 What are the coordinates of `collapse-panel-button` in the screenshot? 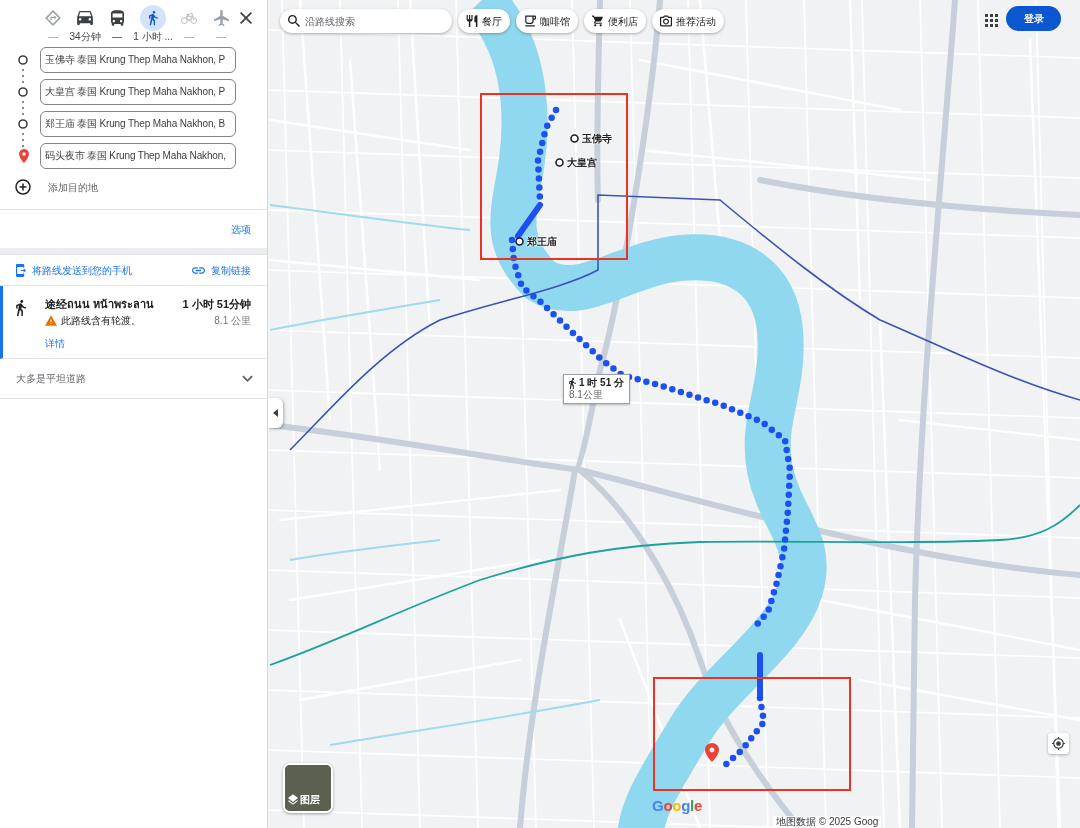 It's located at (275, 413).